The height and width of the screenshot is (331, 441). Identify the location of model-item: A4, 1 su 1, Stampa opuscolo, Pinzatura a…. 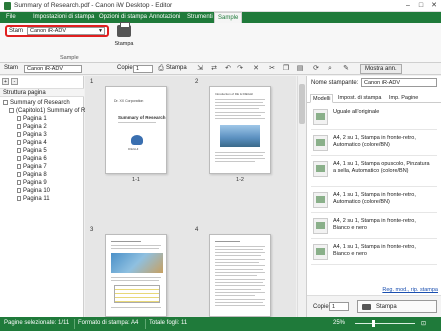
(374, 172).